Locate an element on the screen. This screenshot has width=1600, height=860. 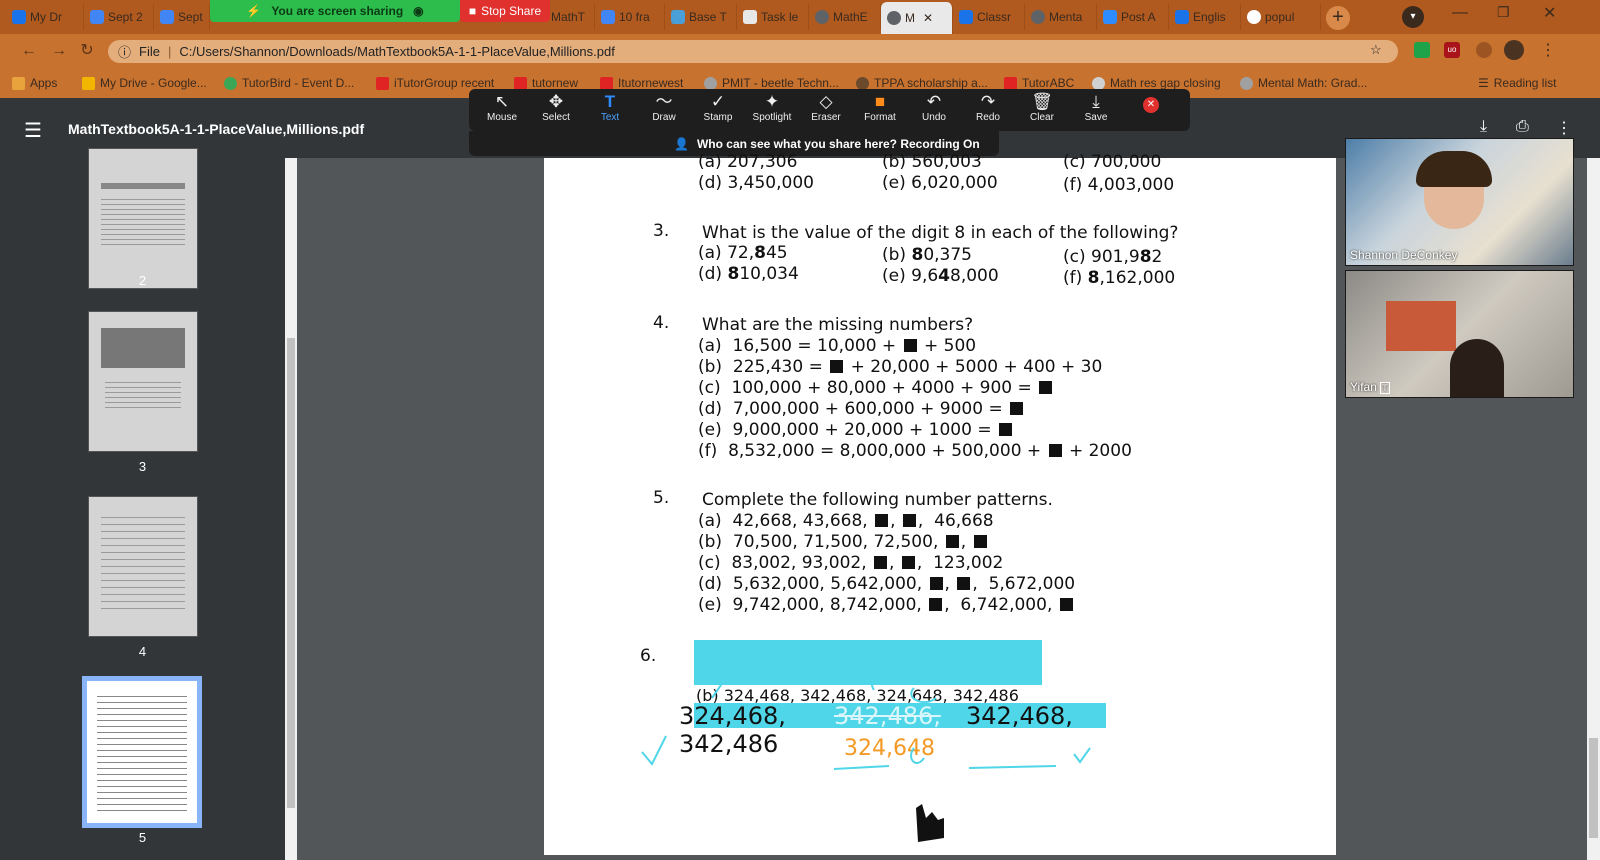
sidebar-scroll-thumb is located at coordinates (291, 573).